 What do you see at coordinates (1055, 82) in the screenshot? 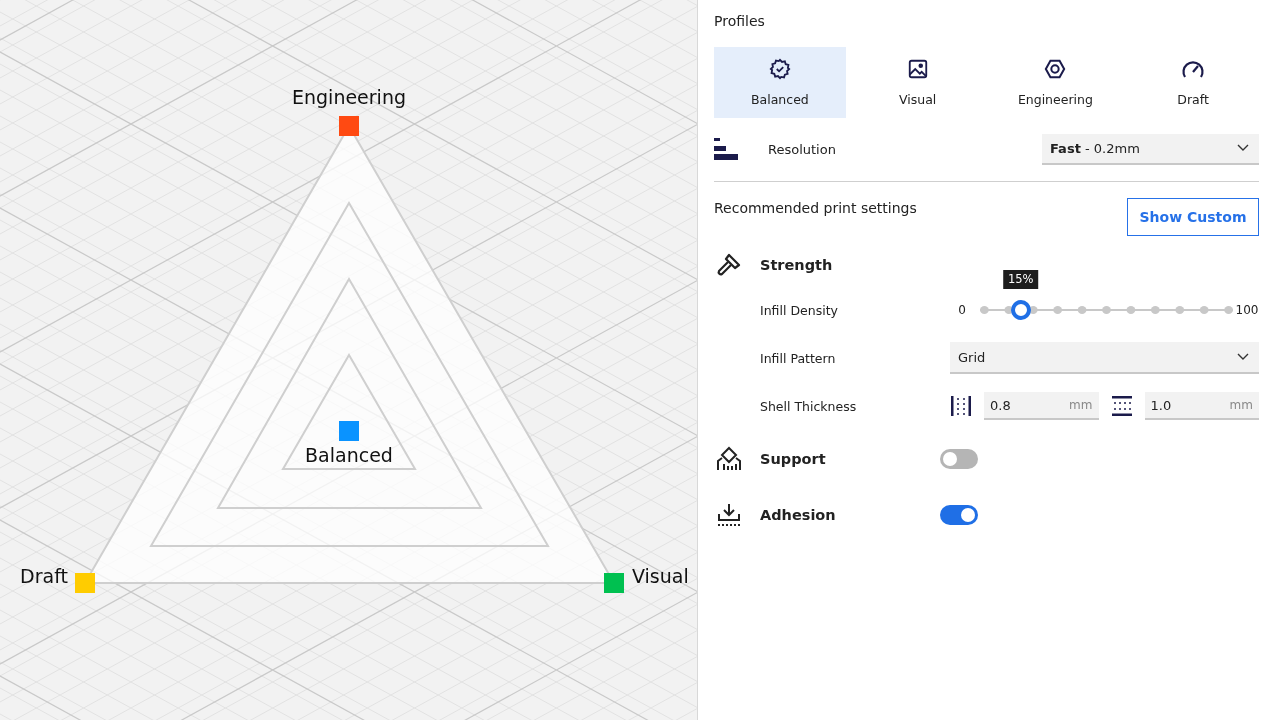
I see `profile-tab: Engineering` at bounding box center [1055, 82].